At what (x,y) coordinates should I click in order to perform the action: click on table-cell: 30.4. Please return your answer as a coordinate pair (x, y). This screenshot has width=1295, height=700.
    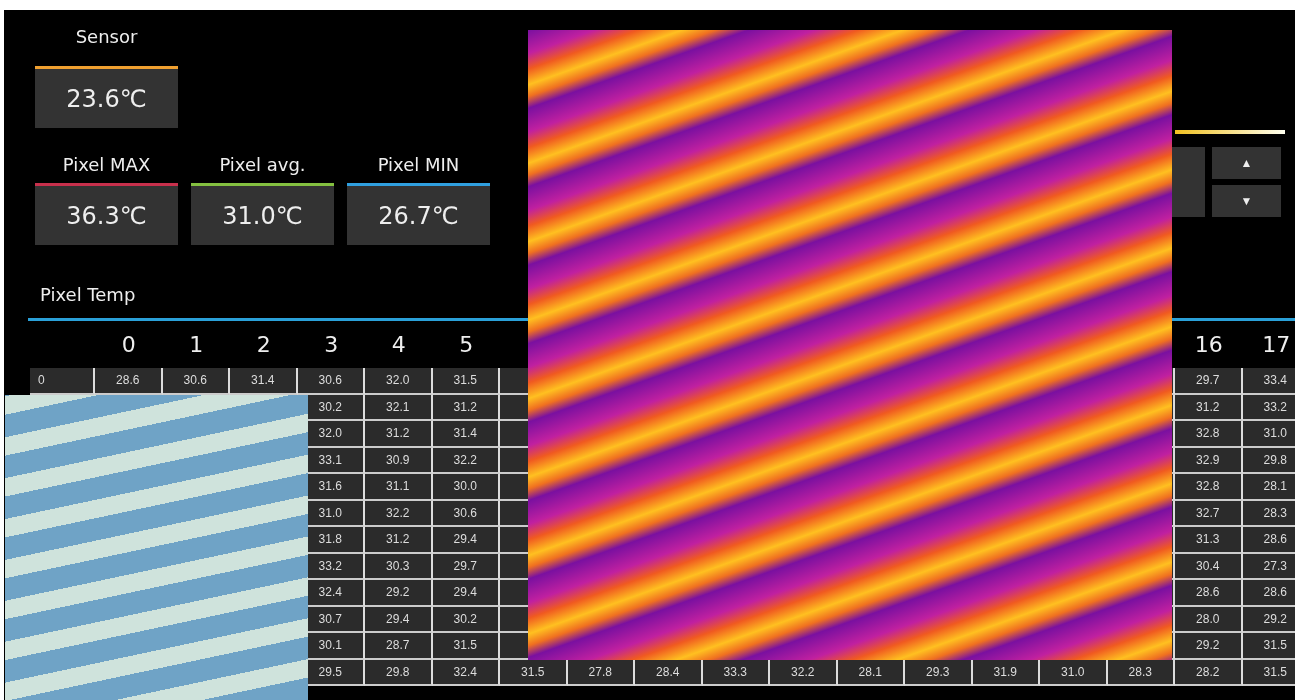
    Looking at the image, I should click on (1209, 566).